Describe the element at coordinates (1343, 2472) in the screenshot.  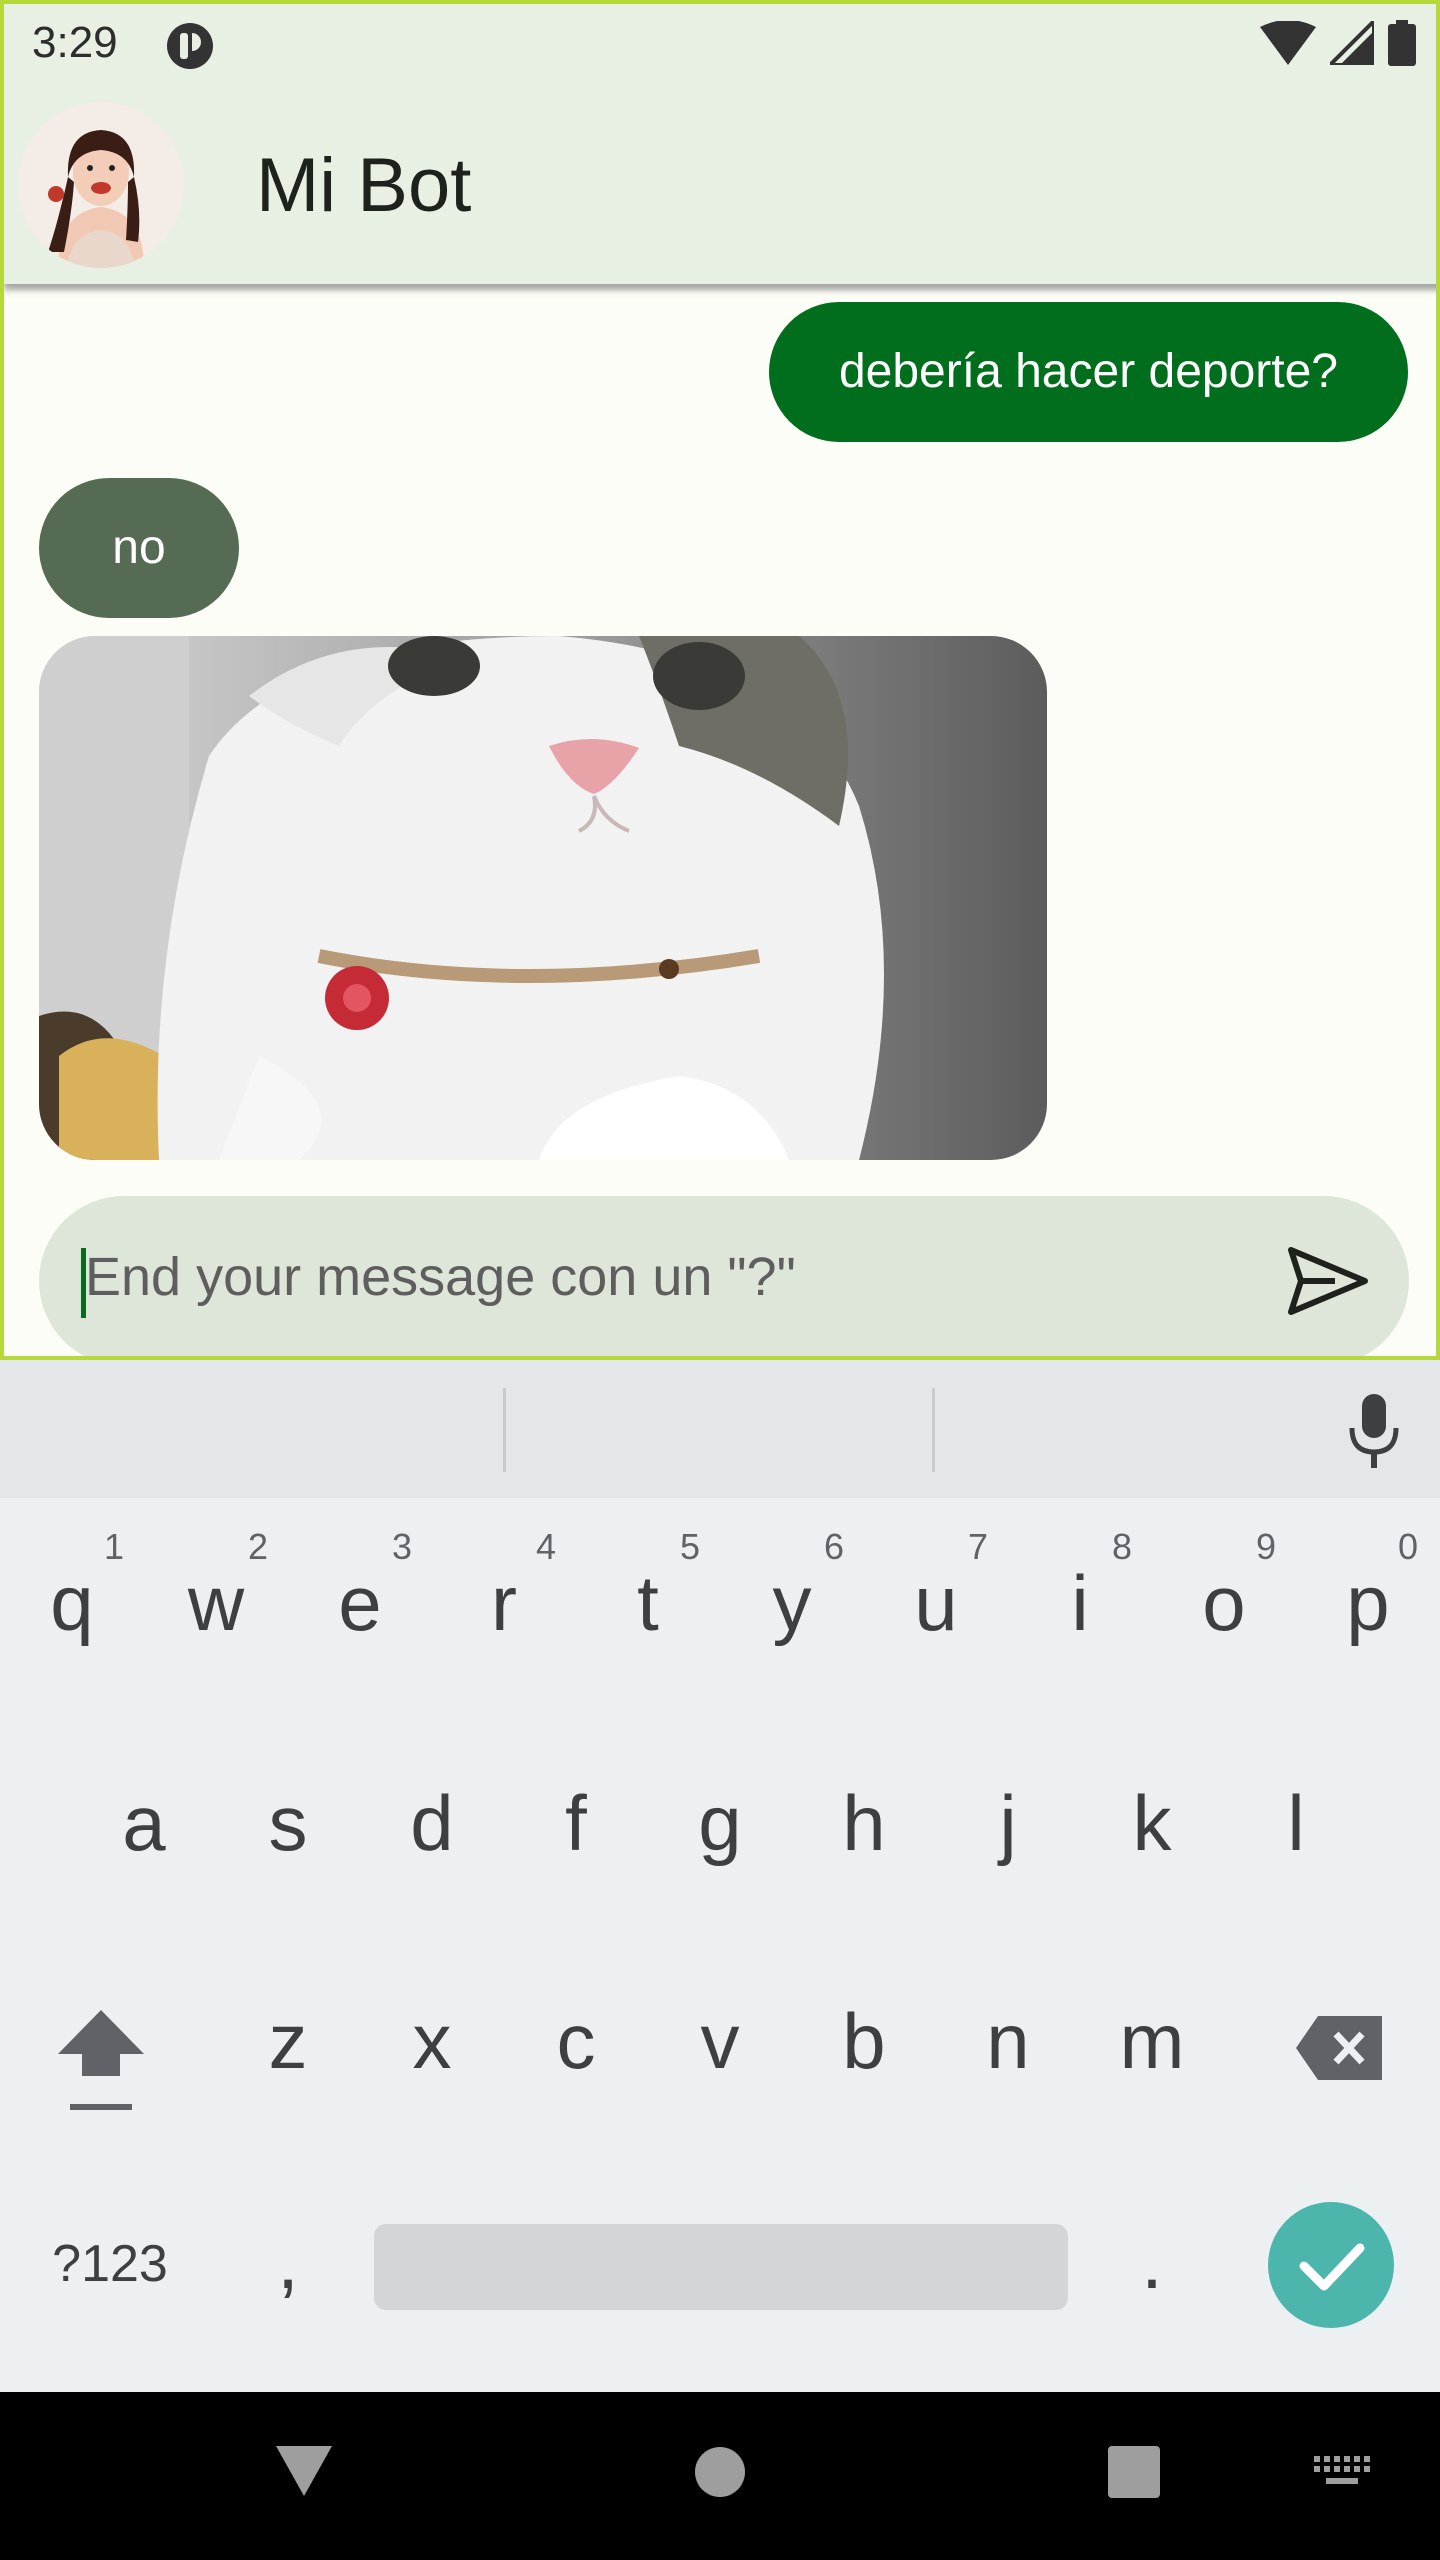
I see `keyboard-switch-icon` at that location.